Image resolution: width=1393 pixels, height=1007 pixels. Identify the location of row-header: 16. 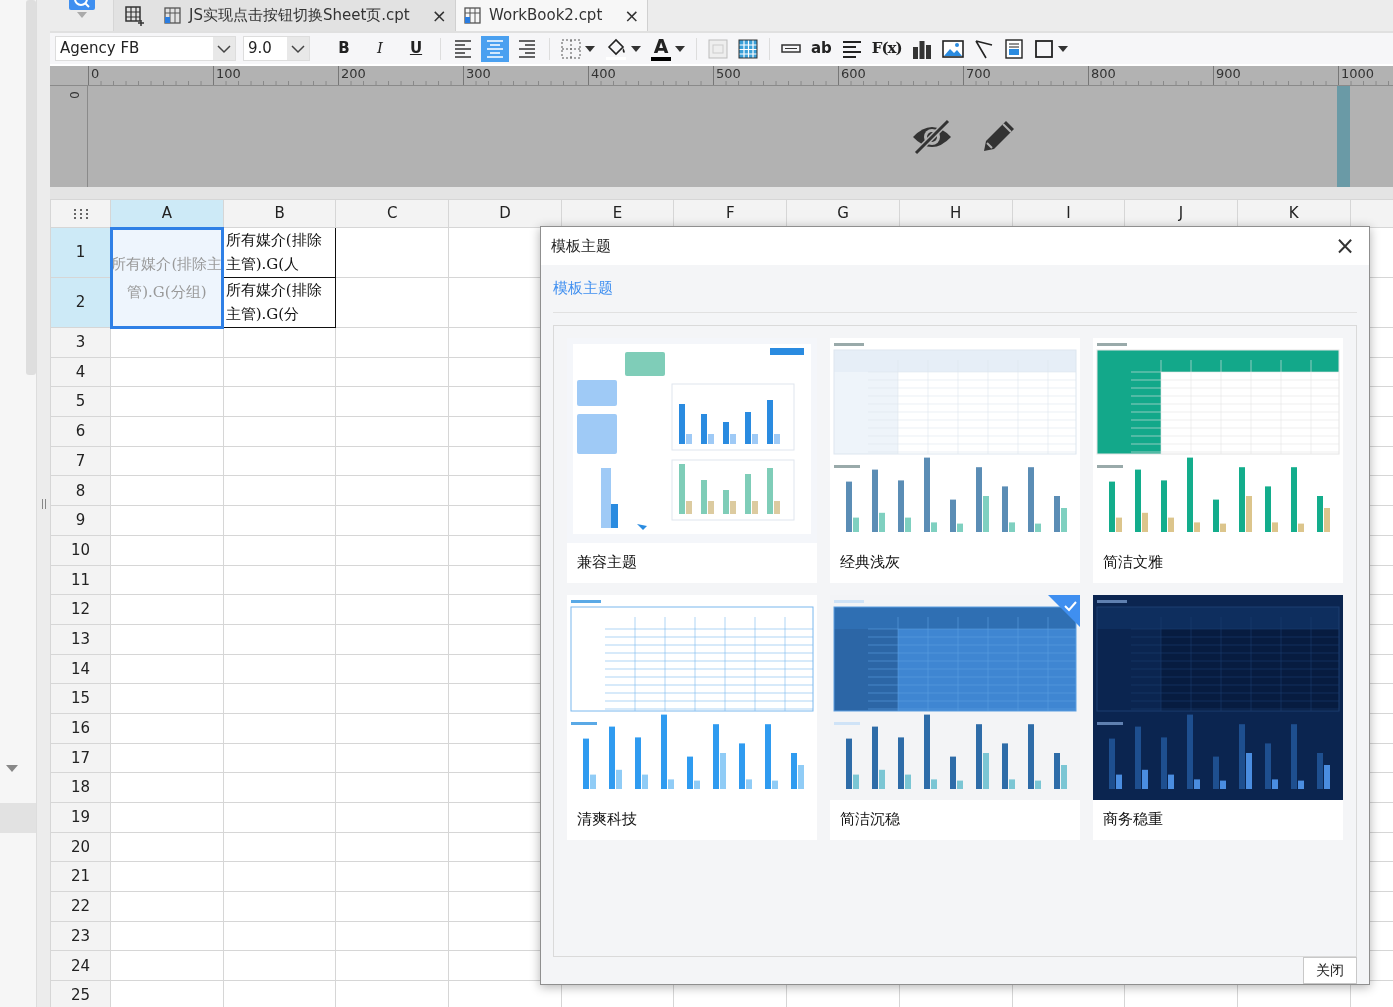
(80, 728).